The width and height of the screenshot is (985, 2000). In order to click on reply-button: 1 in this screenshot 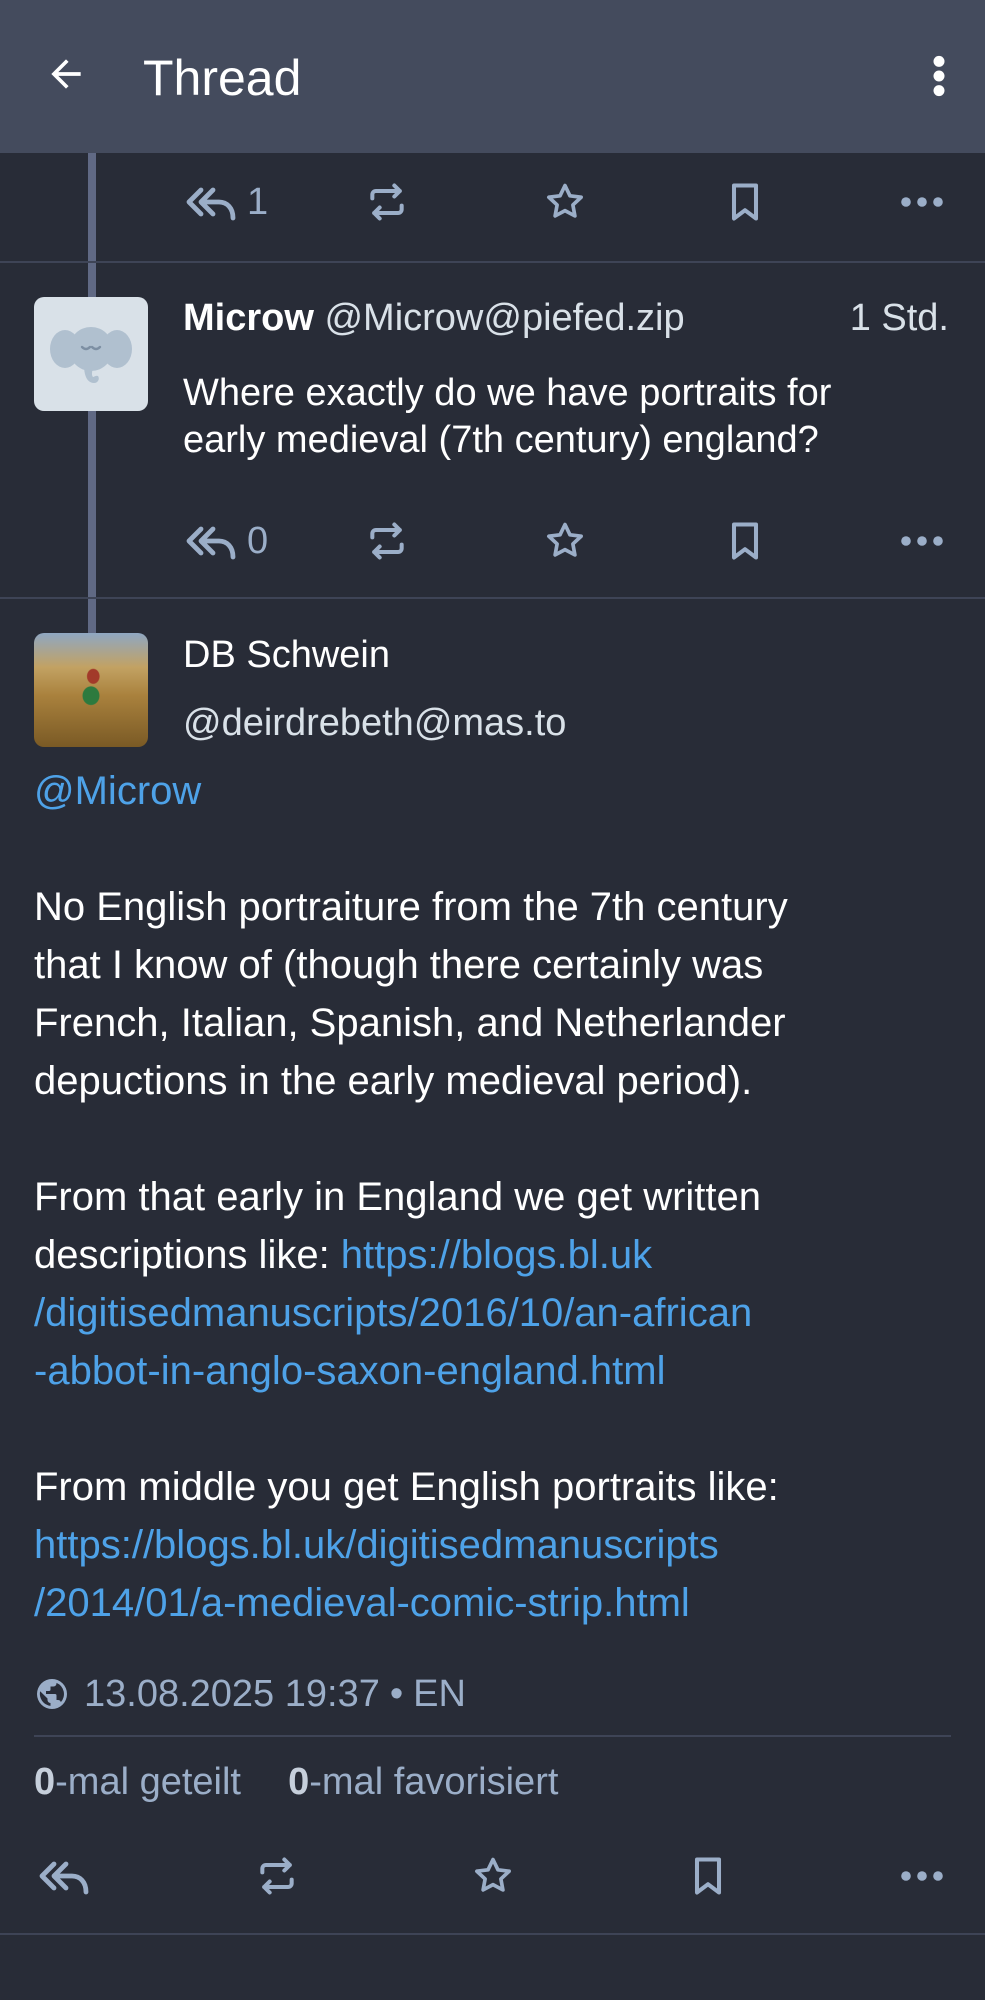, I will do `click(226, 202)`.